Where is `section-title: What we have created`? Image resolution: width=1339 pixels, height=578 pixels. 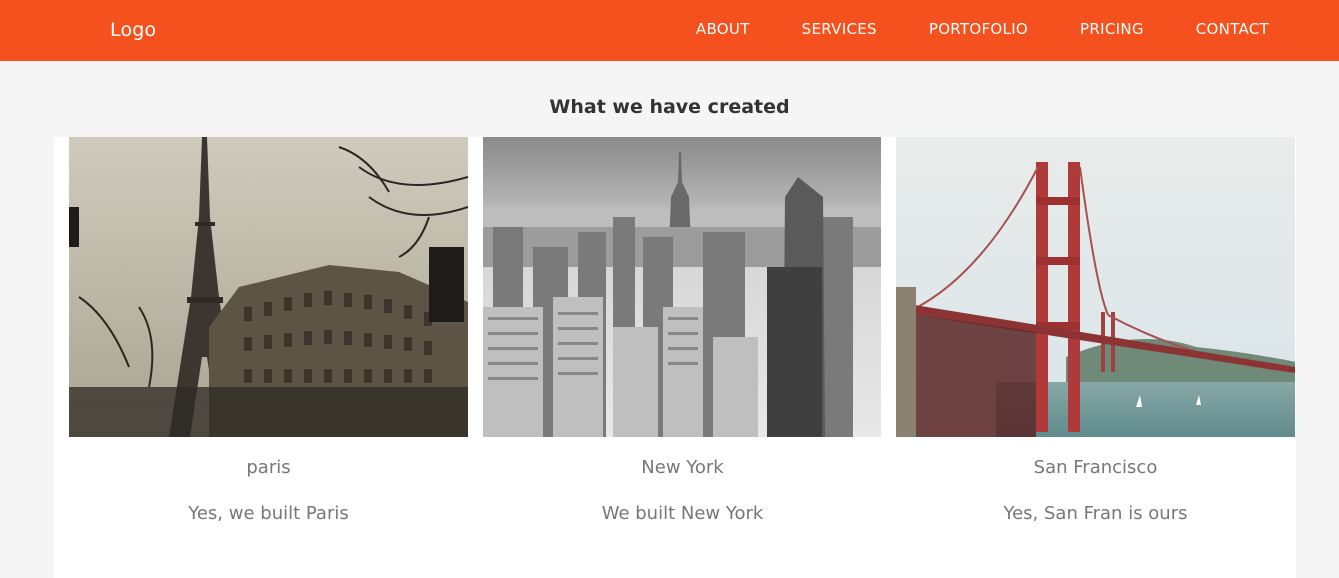
section-title: What we have created is located at coordinates (669, 107).